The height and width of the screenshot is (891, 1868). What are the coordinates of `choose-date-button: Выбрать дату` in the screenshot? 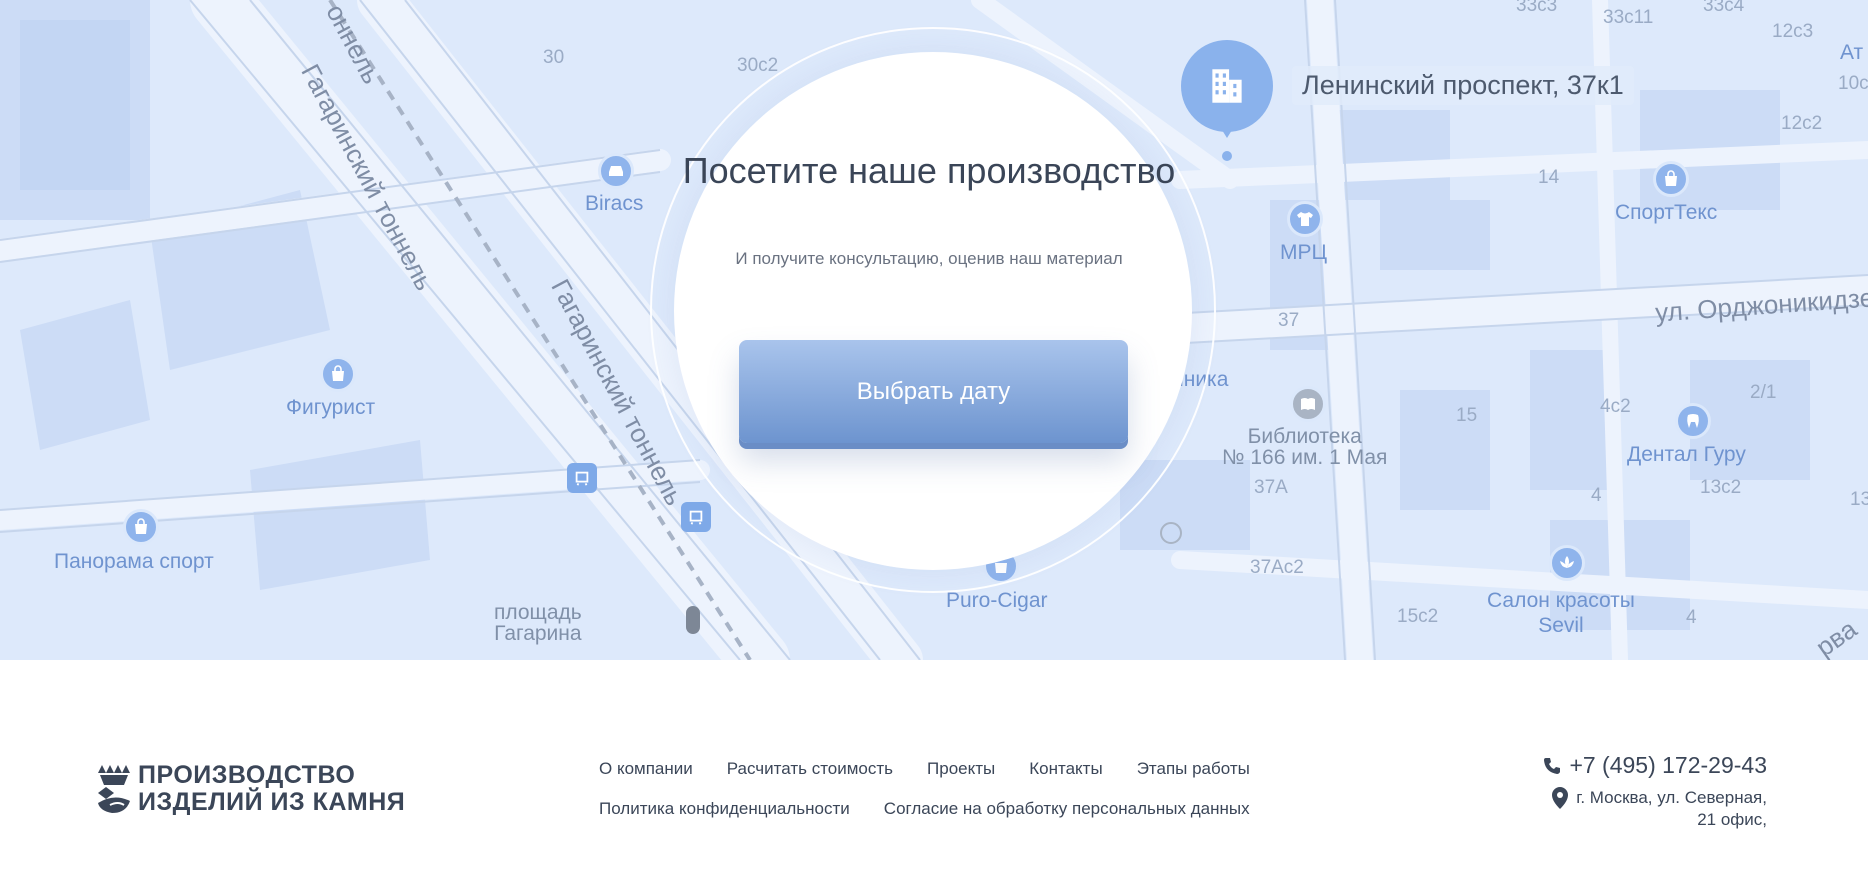 It's located at (933, 391).